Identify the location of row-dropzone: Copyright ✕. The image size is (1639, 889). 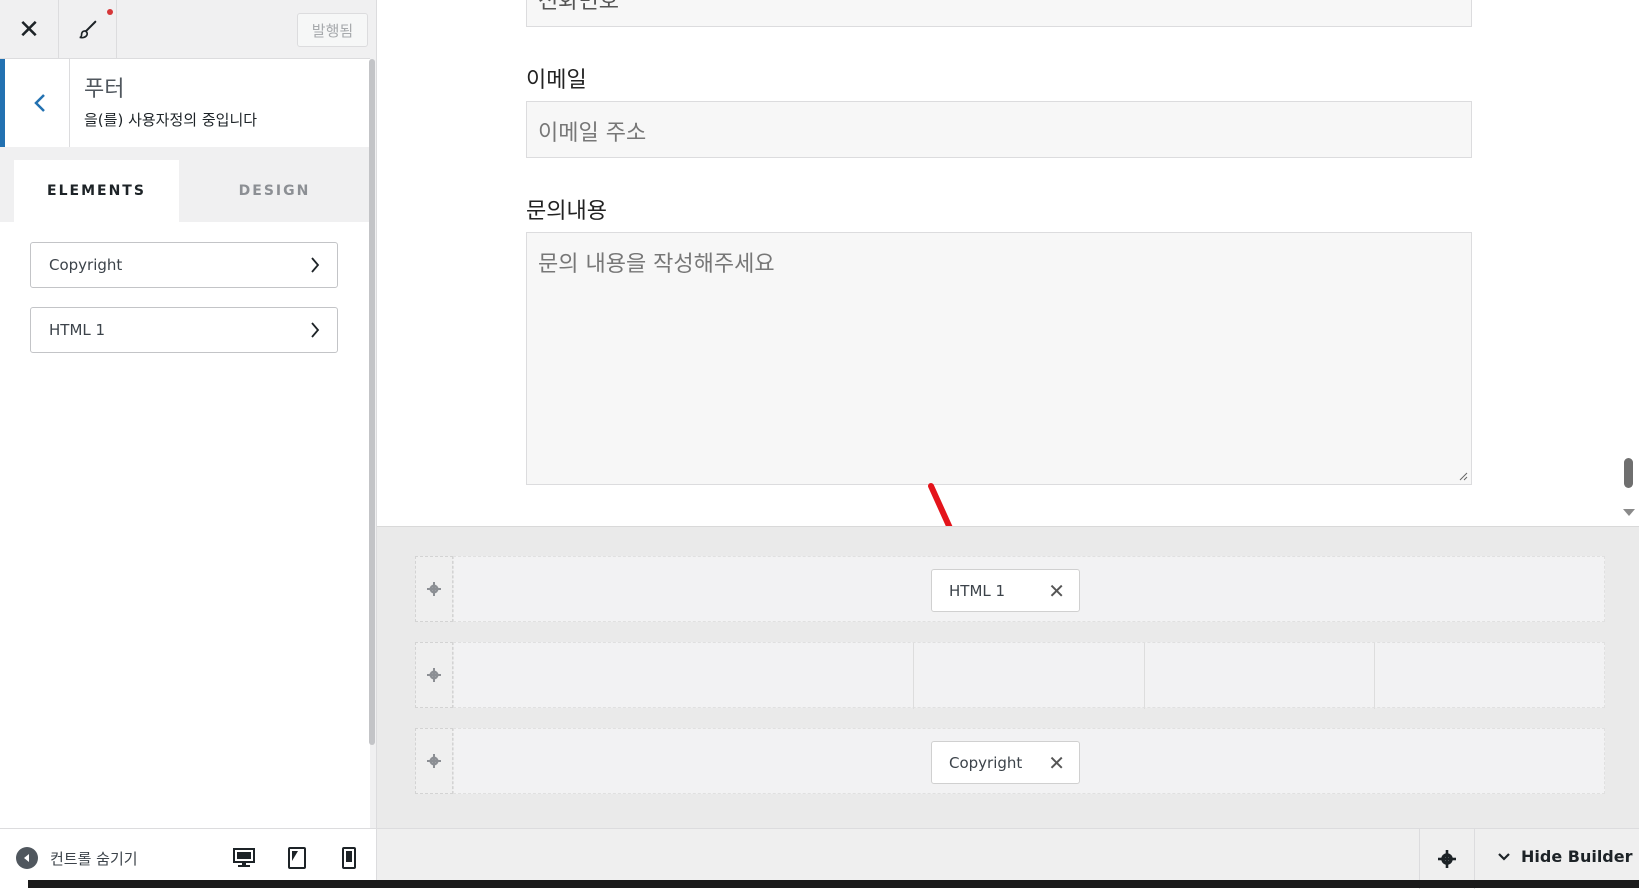
(1029, 761).